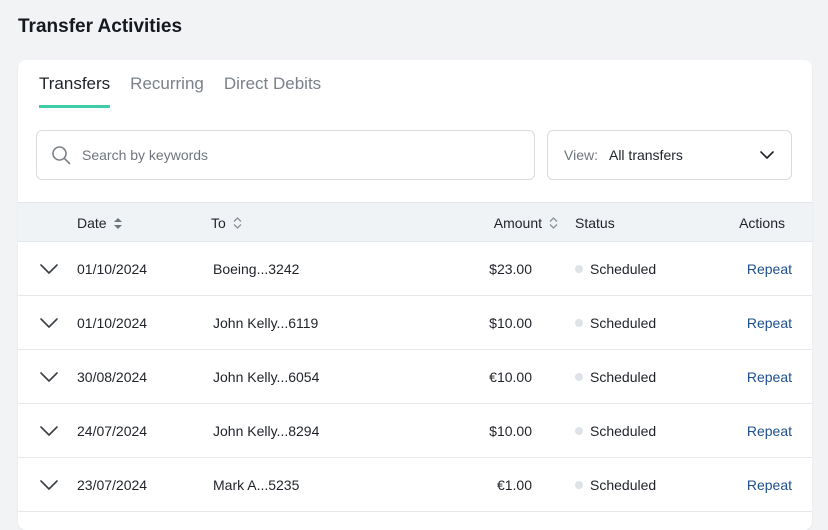 The width and height of the screenshot is (828, 530). What do you see at coordinates (61, 155) in the screenshot?
I see `search-icon` at bounding box center [61, 155].